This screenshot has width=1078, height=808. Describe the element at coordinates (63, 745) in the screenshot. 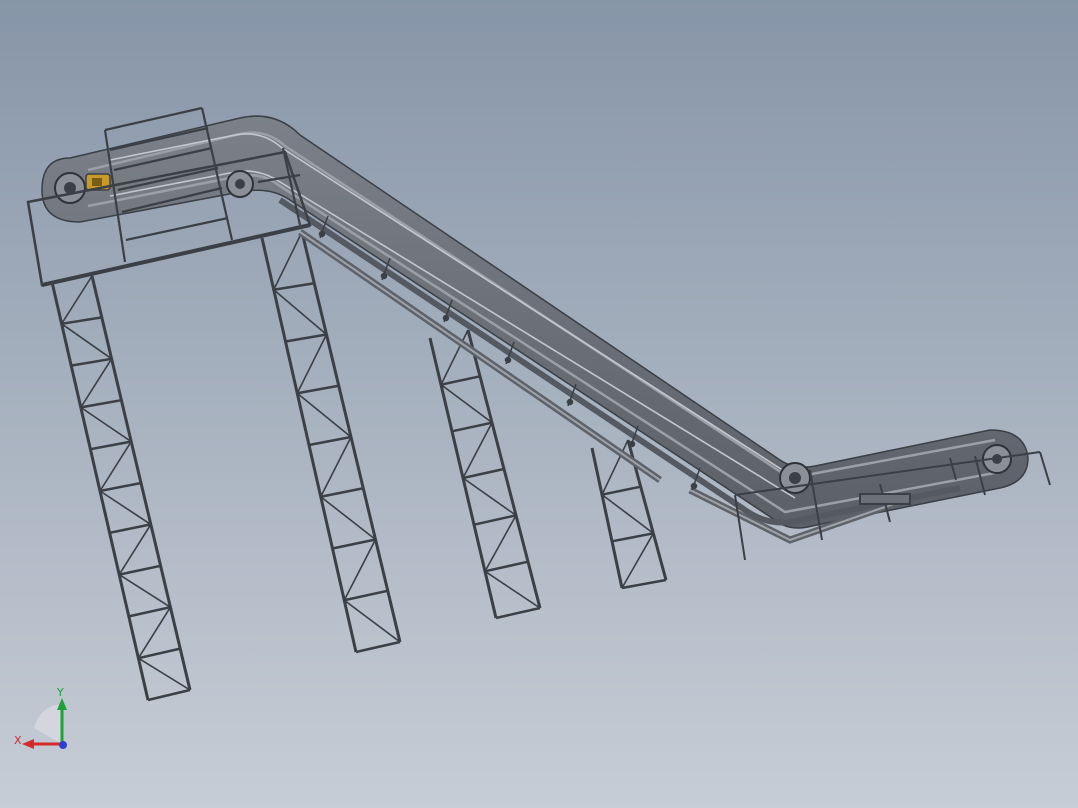

I see `z-axis-dot` at that location.